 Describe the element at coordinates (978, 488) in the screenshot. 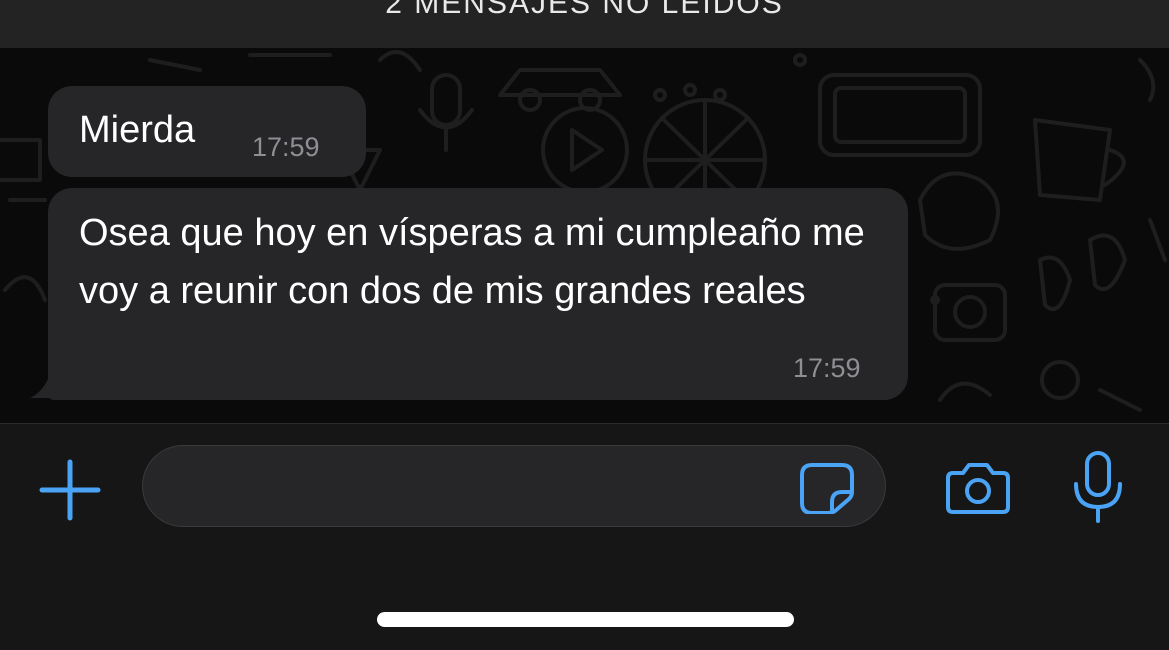

I see `camera-icon` at that location.